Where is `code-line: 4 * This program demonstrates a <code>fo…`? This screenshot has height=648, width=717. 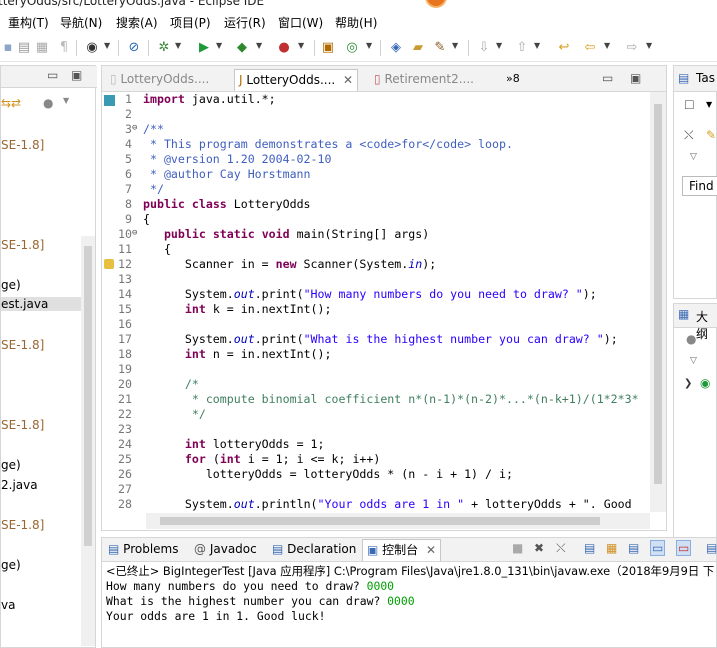
code-line: 4 * This program demonstrates a <code>fo… is located at coordinates (376, 144).